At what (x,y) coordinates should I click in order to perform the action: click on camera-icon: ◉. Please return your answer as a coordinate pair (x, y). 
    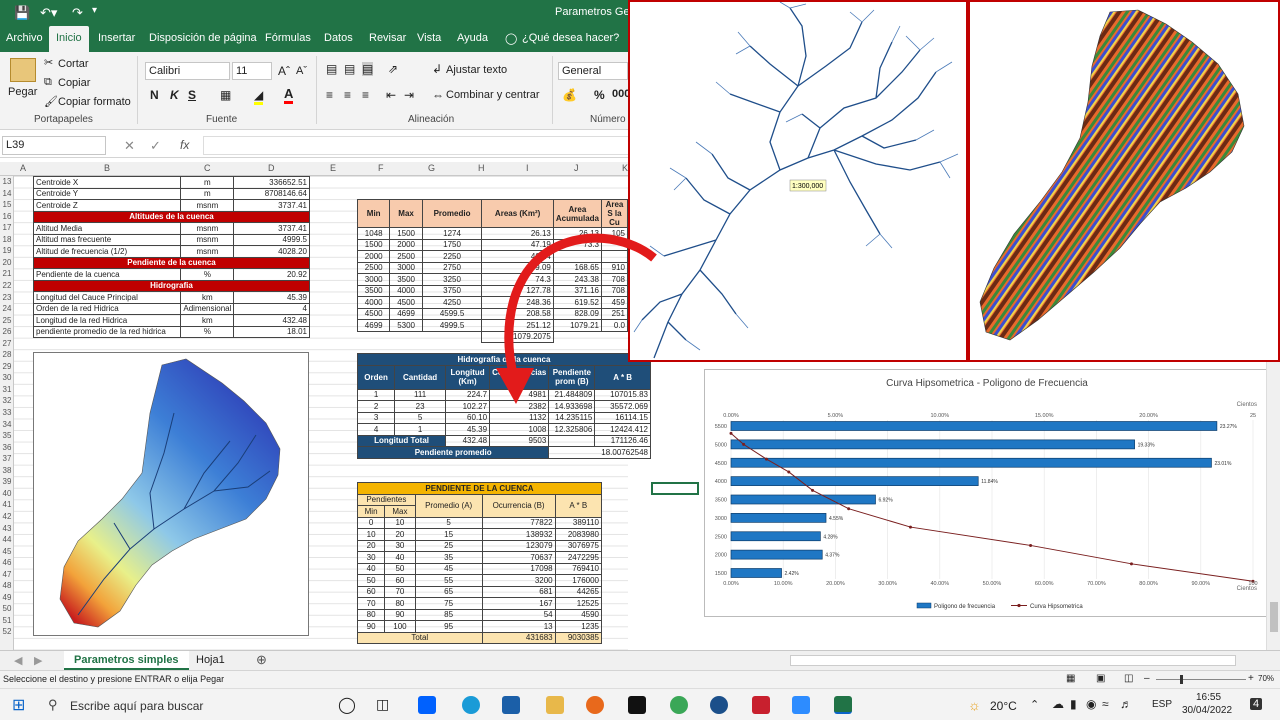
    Looking at the image, I should click on (1091, 704).